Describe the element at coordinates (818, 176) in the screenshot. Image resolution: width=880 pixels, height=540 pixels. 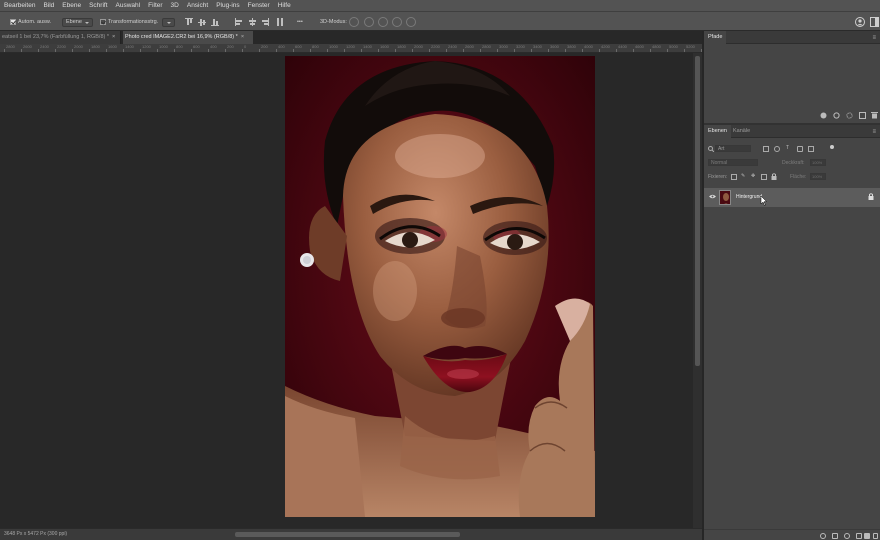
I see `fill-field: 100%` at that location.